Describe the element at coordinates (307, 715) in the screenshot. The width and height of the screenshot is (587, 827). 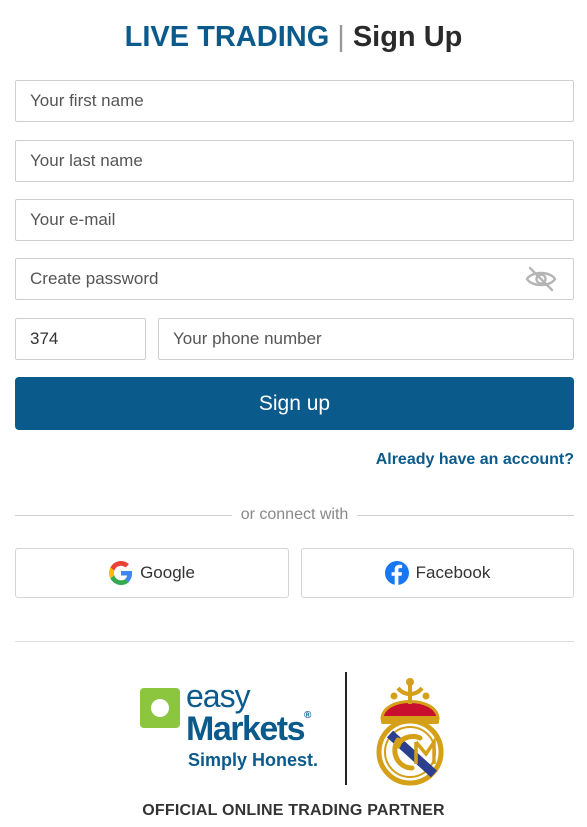
I see `registered-mark: ®` at that location.